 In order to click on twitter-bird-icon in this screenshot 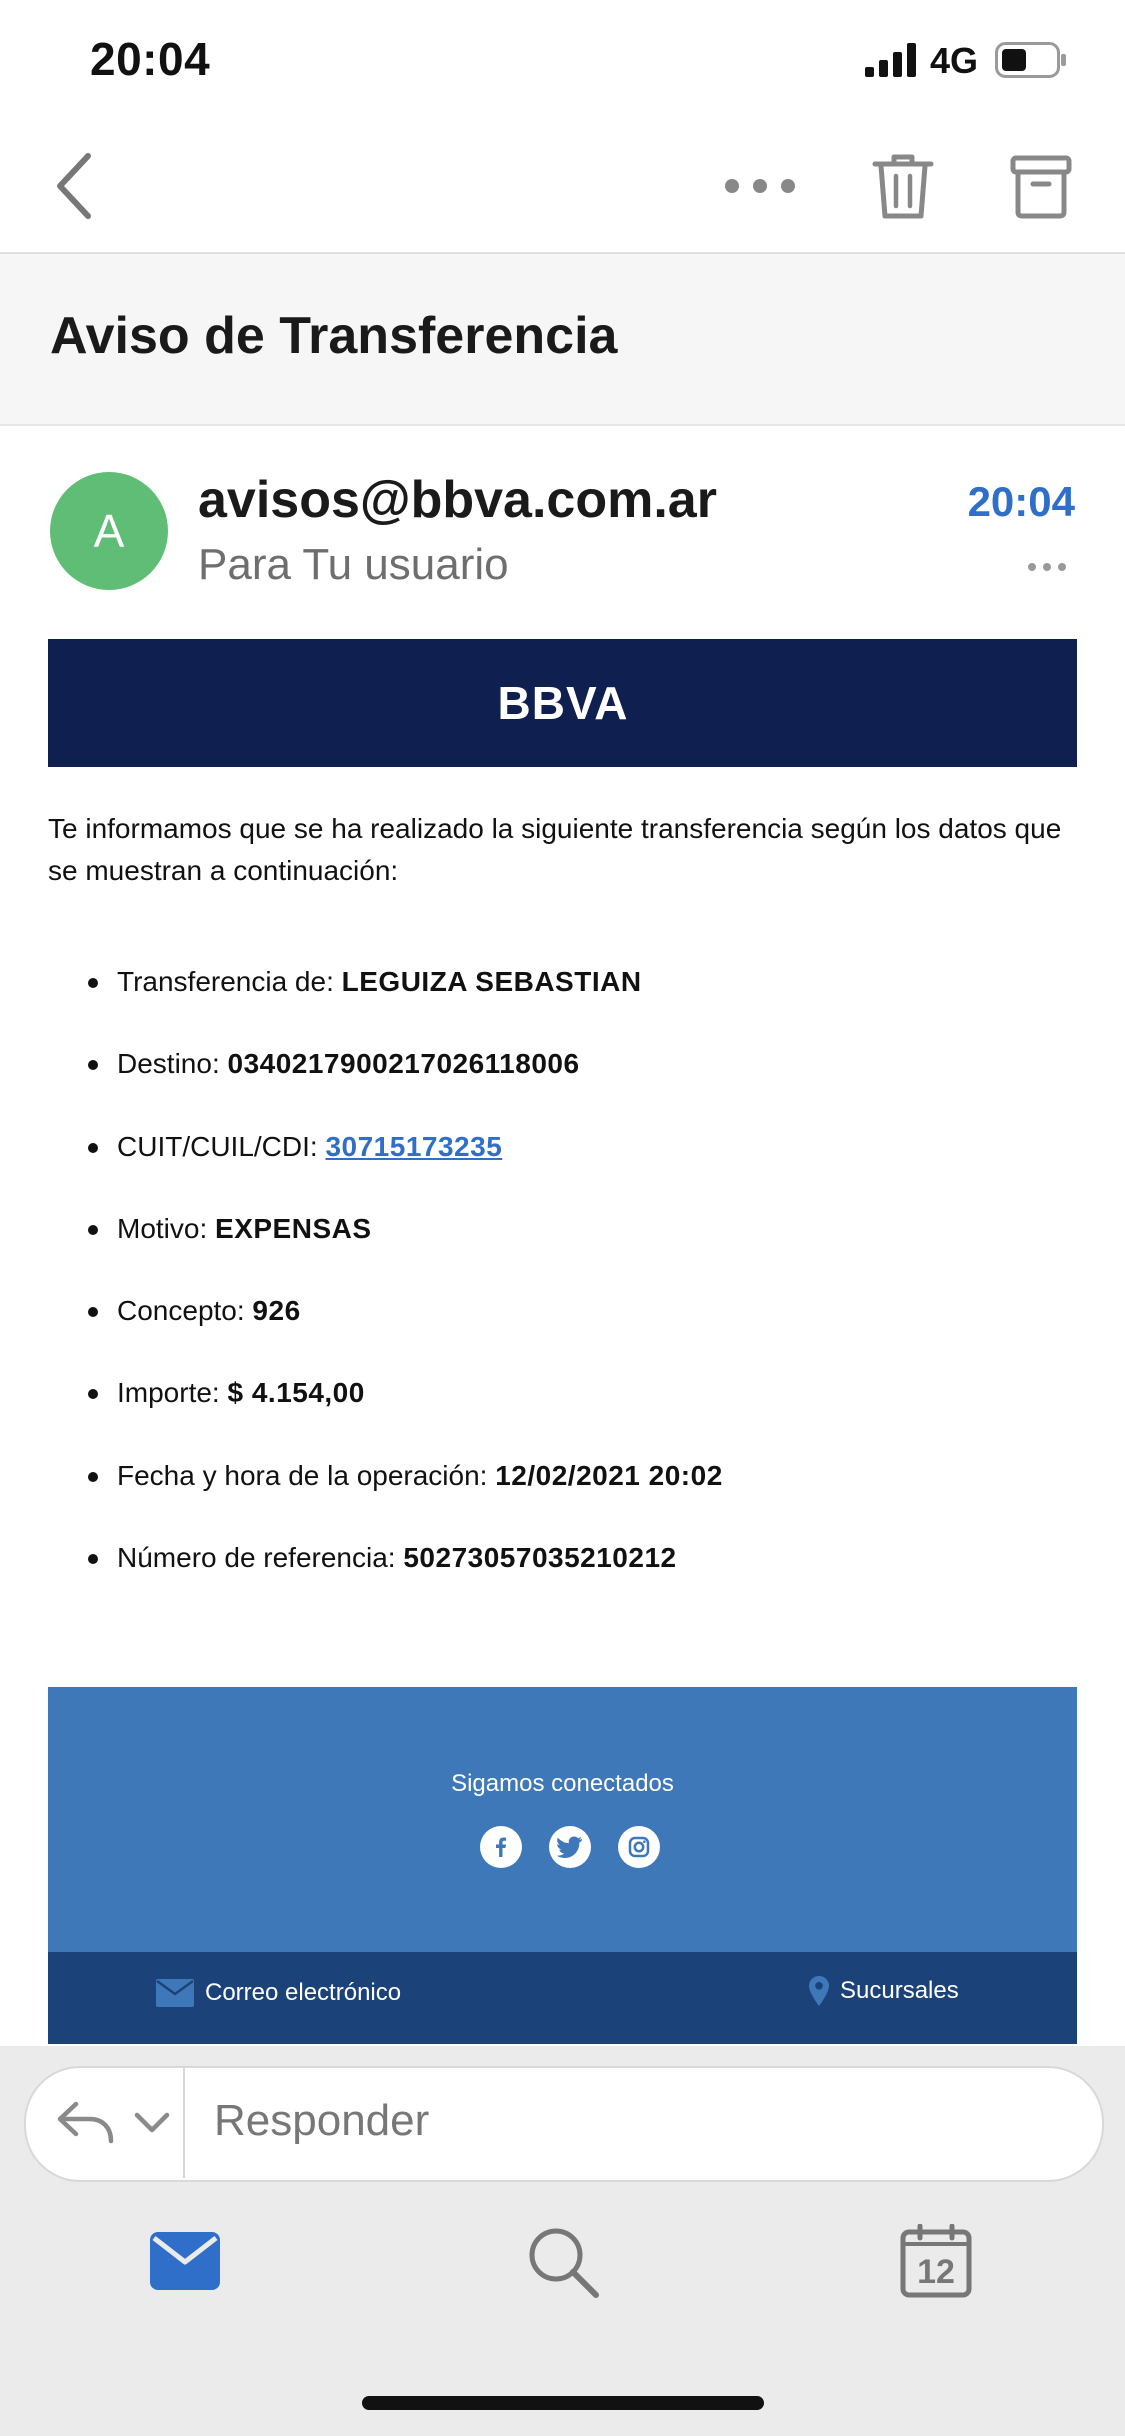, I will do `click(569, 1847)`.